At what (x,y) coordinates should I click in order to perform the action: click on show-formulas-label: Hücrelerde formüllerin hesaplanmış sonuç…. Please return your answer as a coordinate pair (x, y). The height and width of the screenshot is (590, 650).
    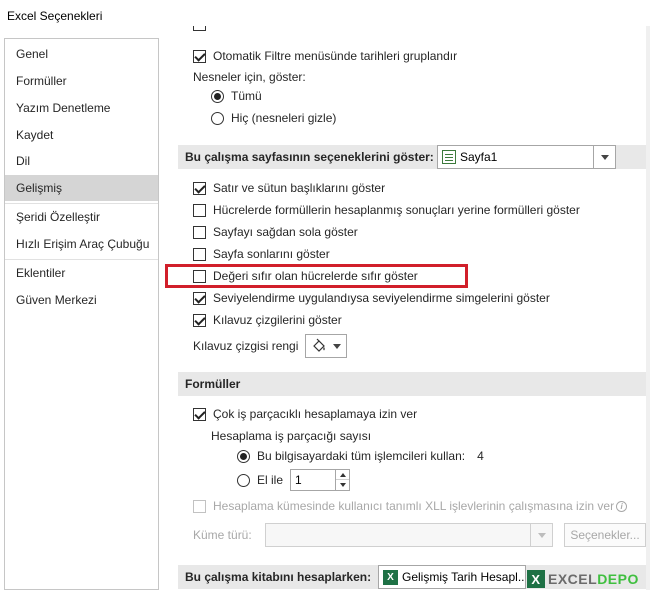
    Looking at the image, I should click on (396, 210).